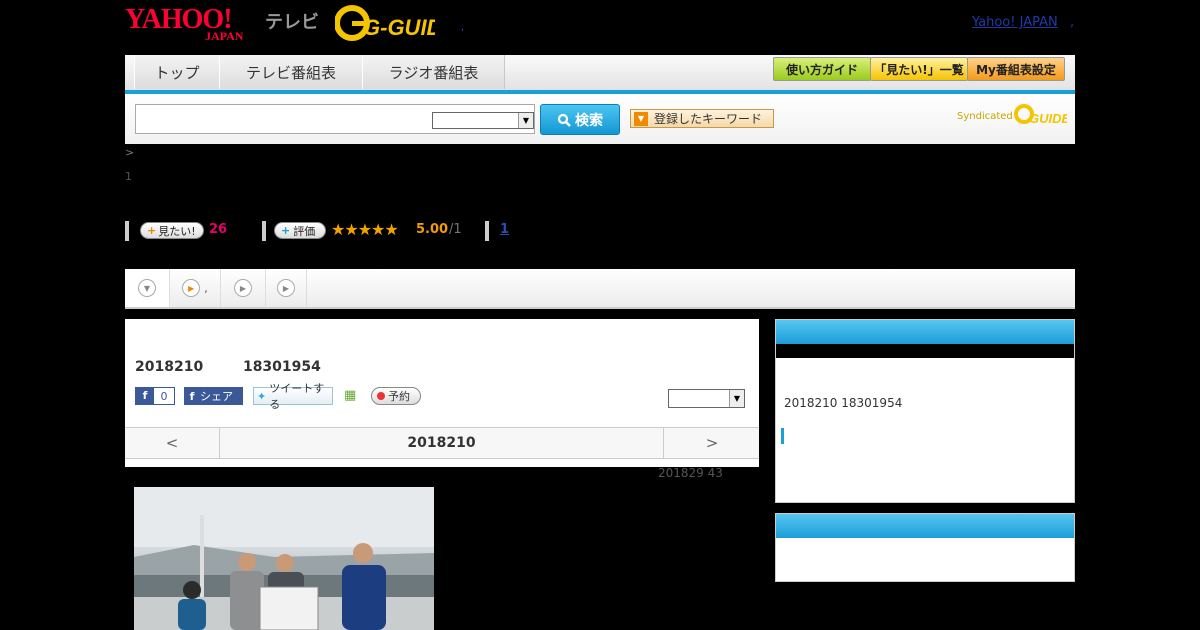 The height and width of the screenshot is (630, 1200). What do you see at coordinates (600, 289) in the screenshot?
I see `program-tabs: ▼ ▶ , ▶ ▶` at bounding box center [600, 289].